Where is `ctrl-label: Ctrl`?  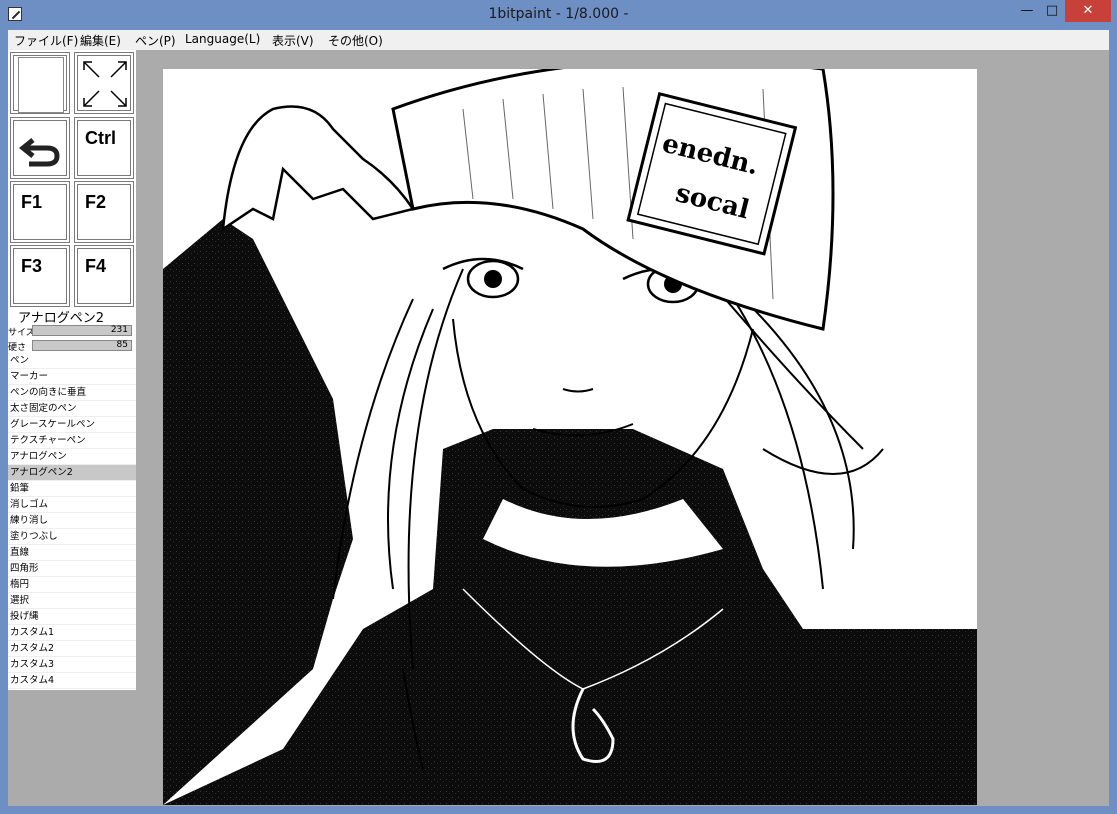 ctrl-label: Ctrl is located at coordinates (100, 138).